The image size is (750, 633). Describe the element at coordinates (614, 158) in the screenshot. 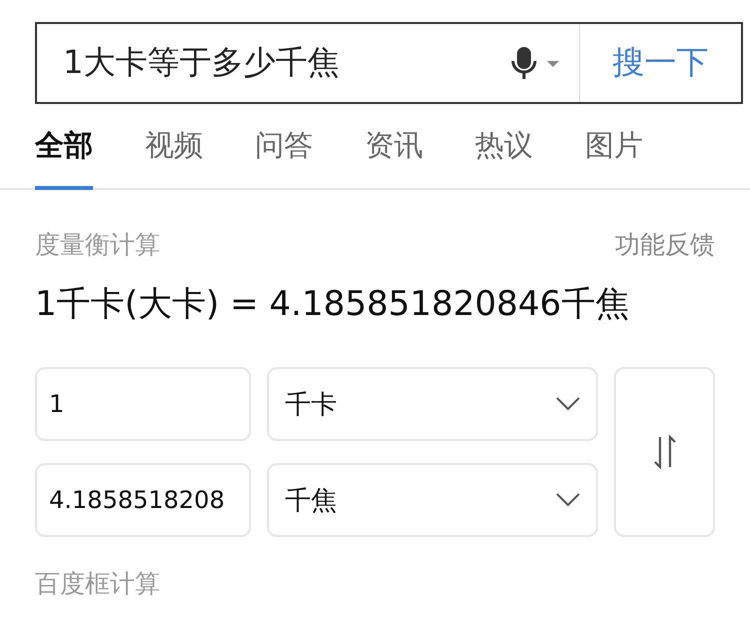

I see `tab: 图片` at that location.